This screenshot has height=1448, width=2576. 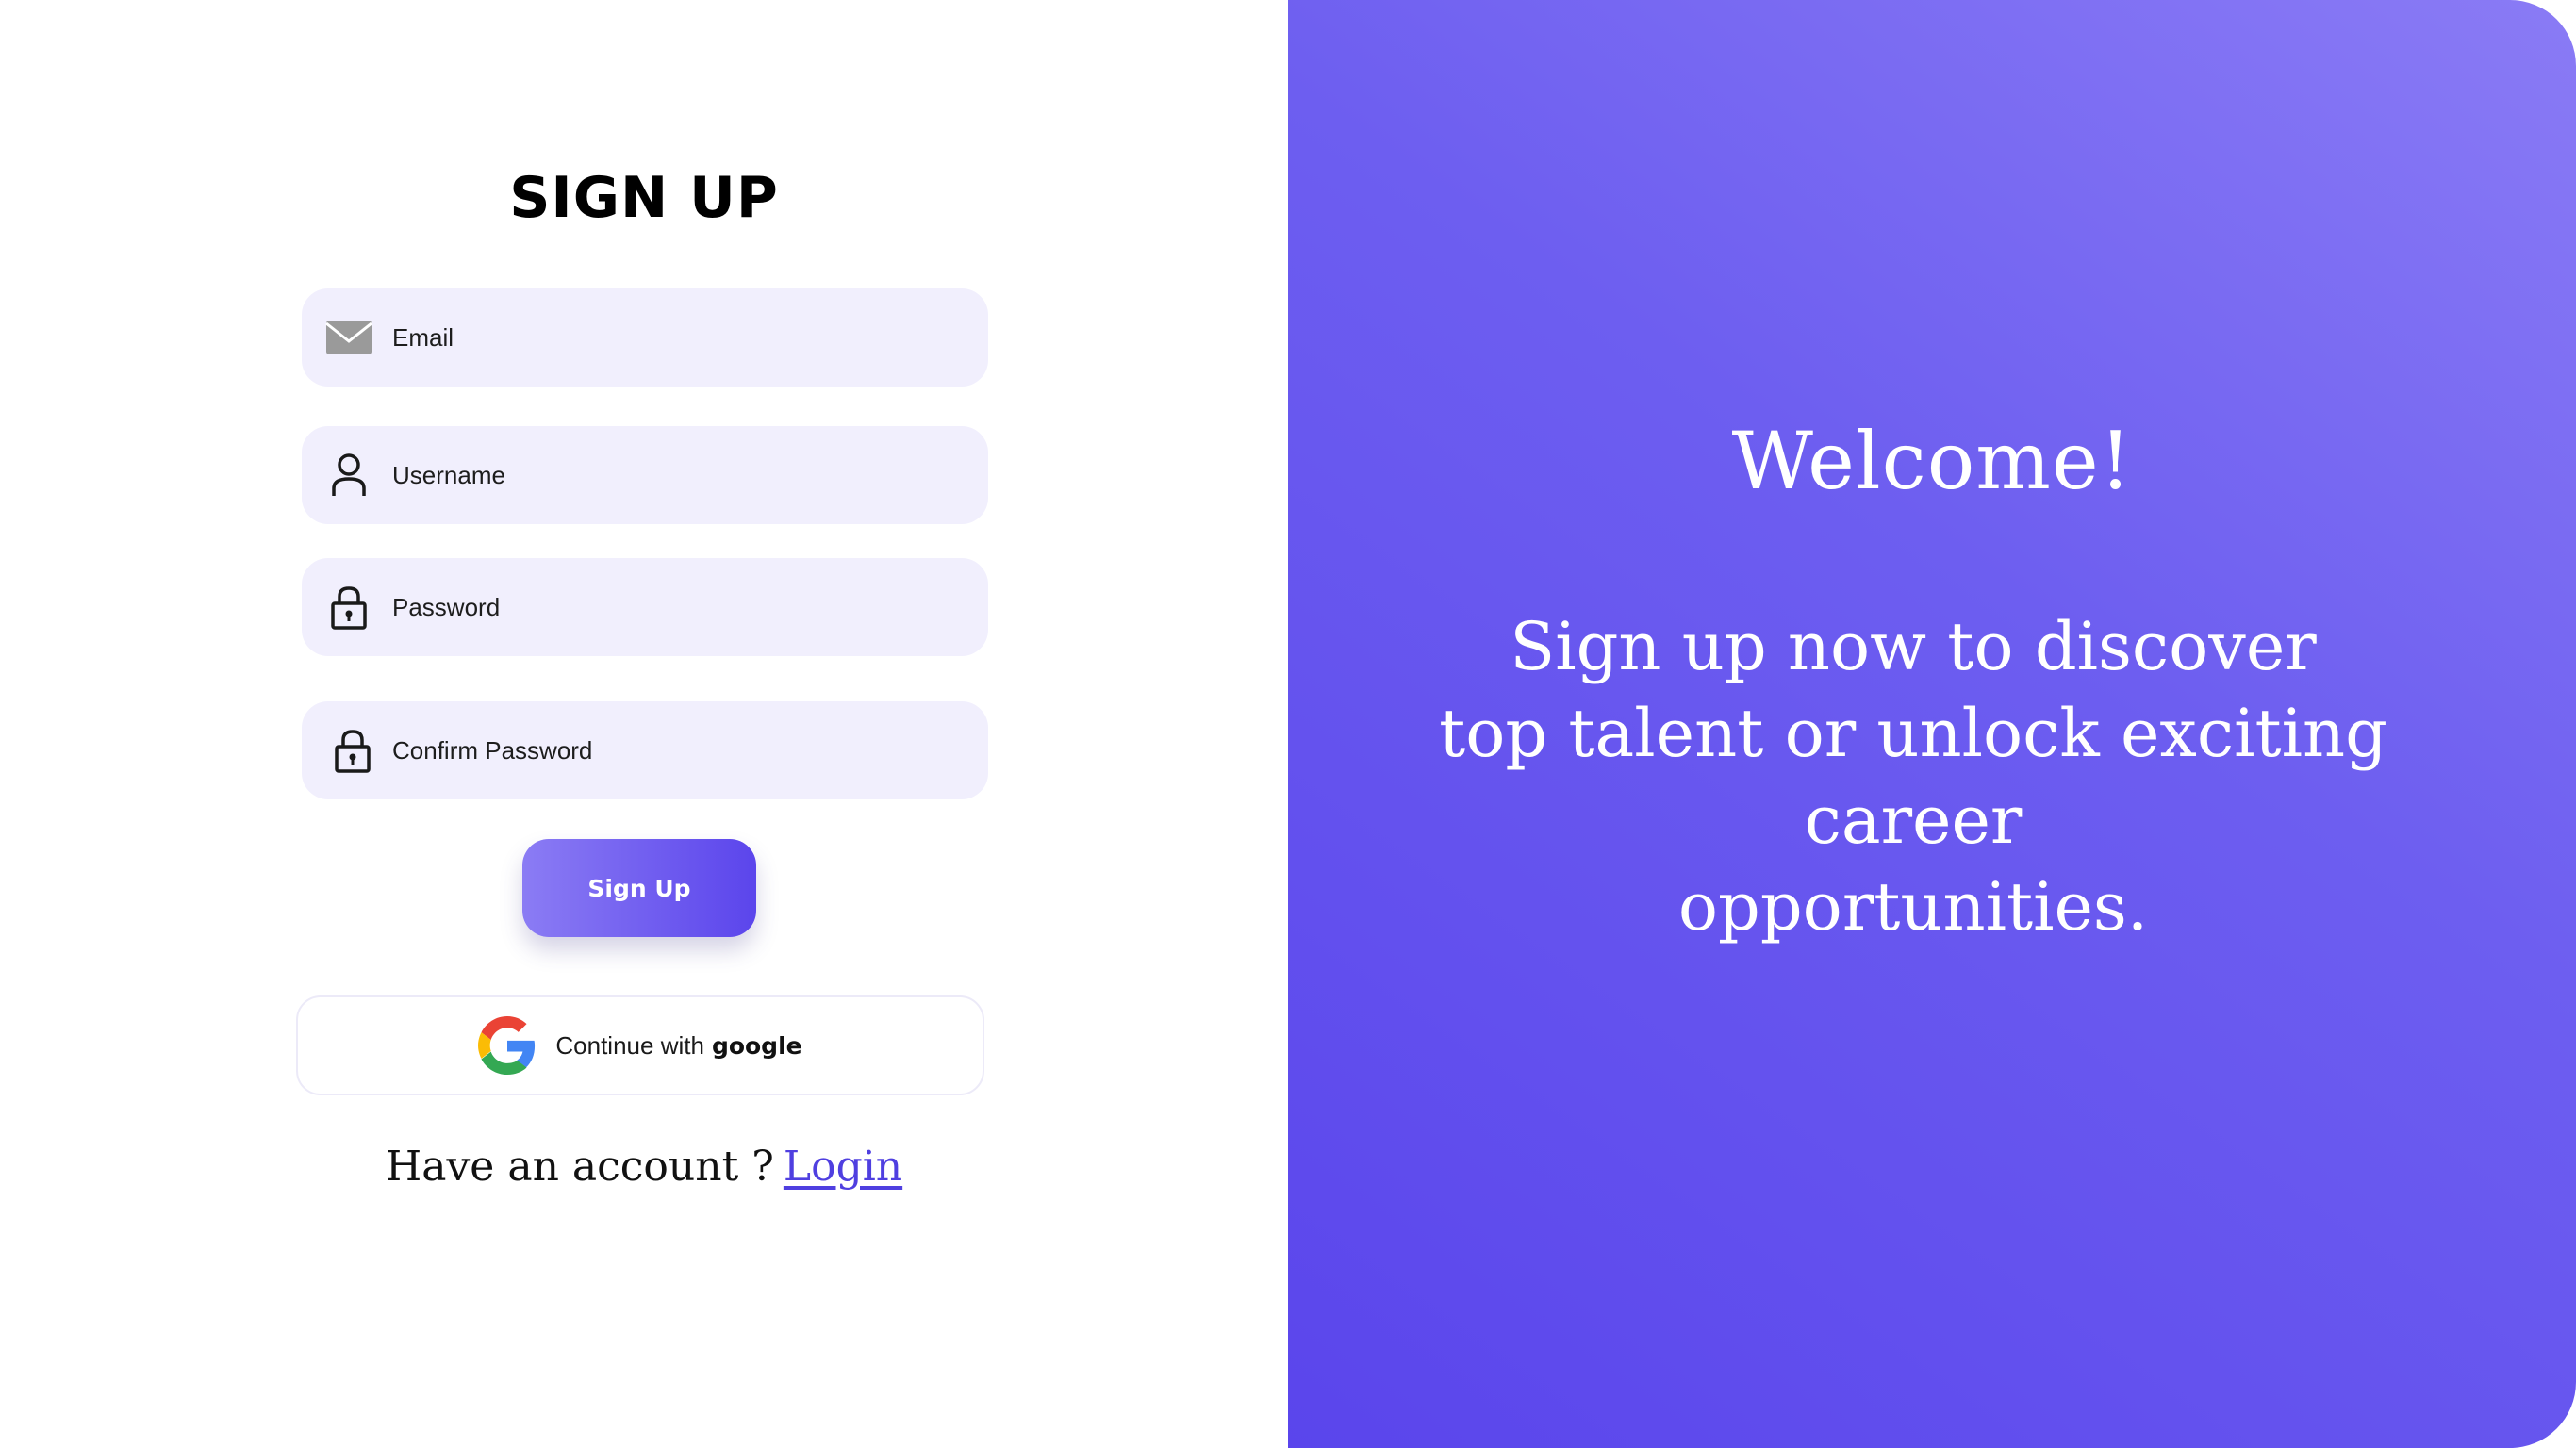 I want to click on login-prompt: Have an account? Login, so click(x=644, y=1167).